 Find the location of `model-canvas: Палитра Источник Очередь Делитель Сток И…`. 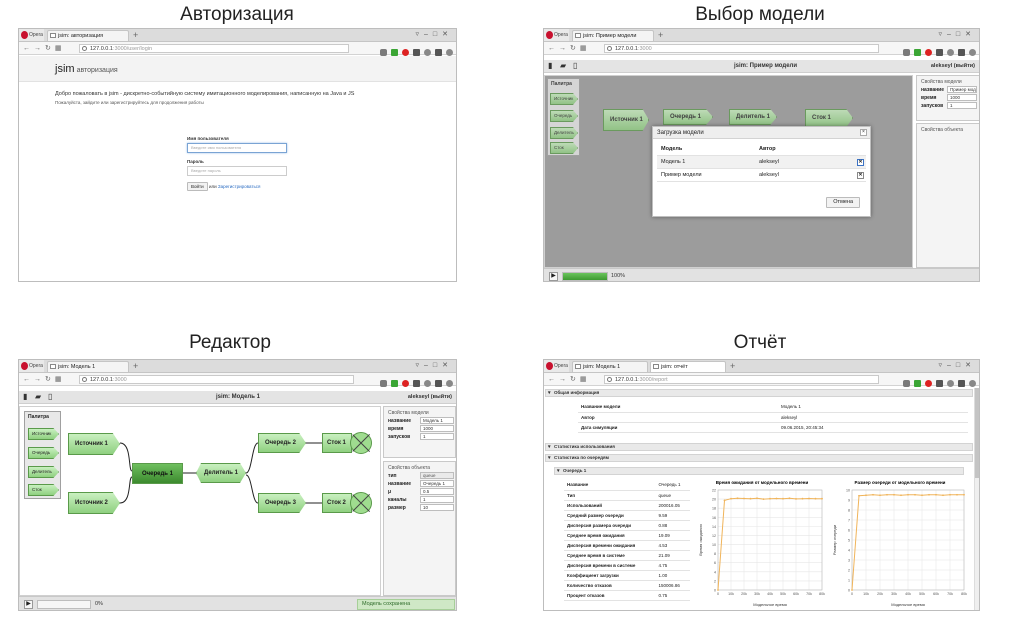

model-canvas: Палитра Источник Очередь Делитель Сток И… is located at coordinates (200, 501).